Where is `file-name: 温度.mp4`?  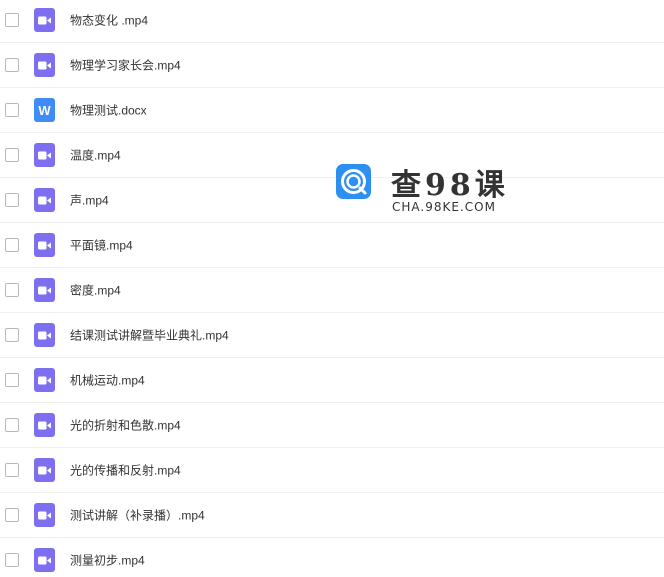
file-name: 温度.mp4 is located at coordinates (95, 155).